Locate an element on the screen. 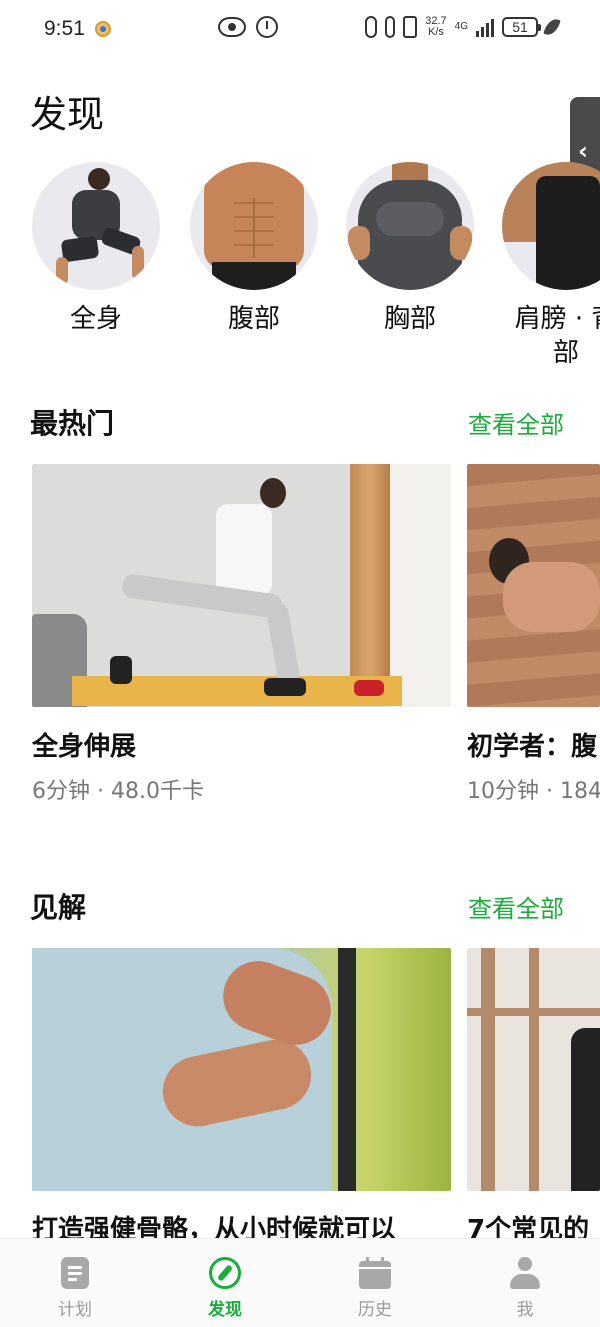 The width and height of the screenshot is (600, 1327). popular-see-all-link: 查看全部 is located at coordinates (516, 422).